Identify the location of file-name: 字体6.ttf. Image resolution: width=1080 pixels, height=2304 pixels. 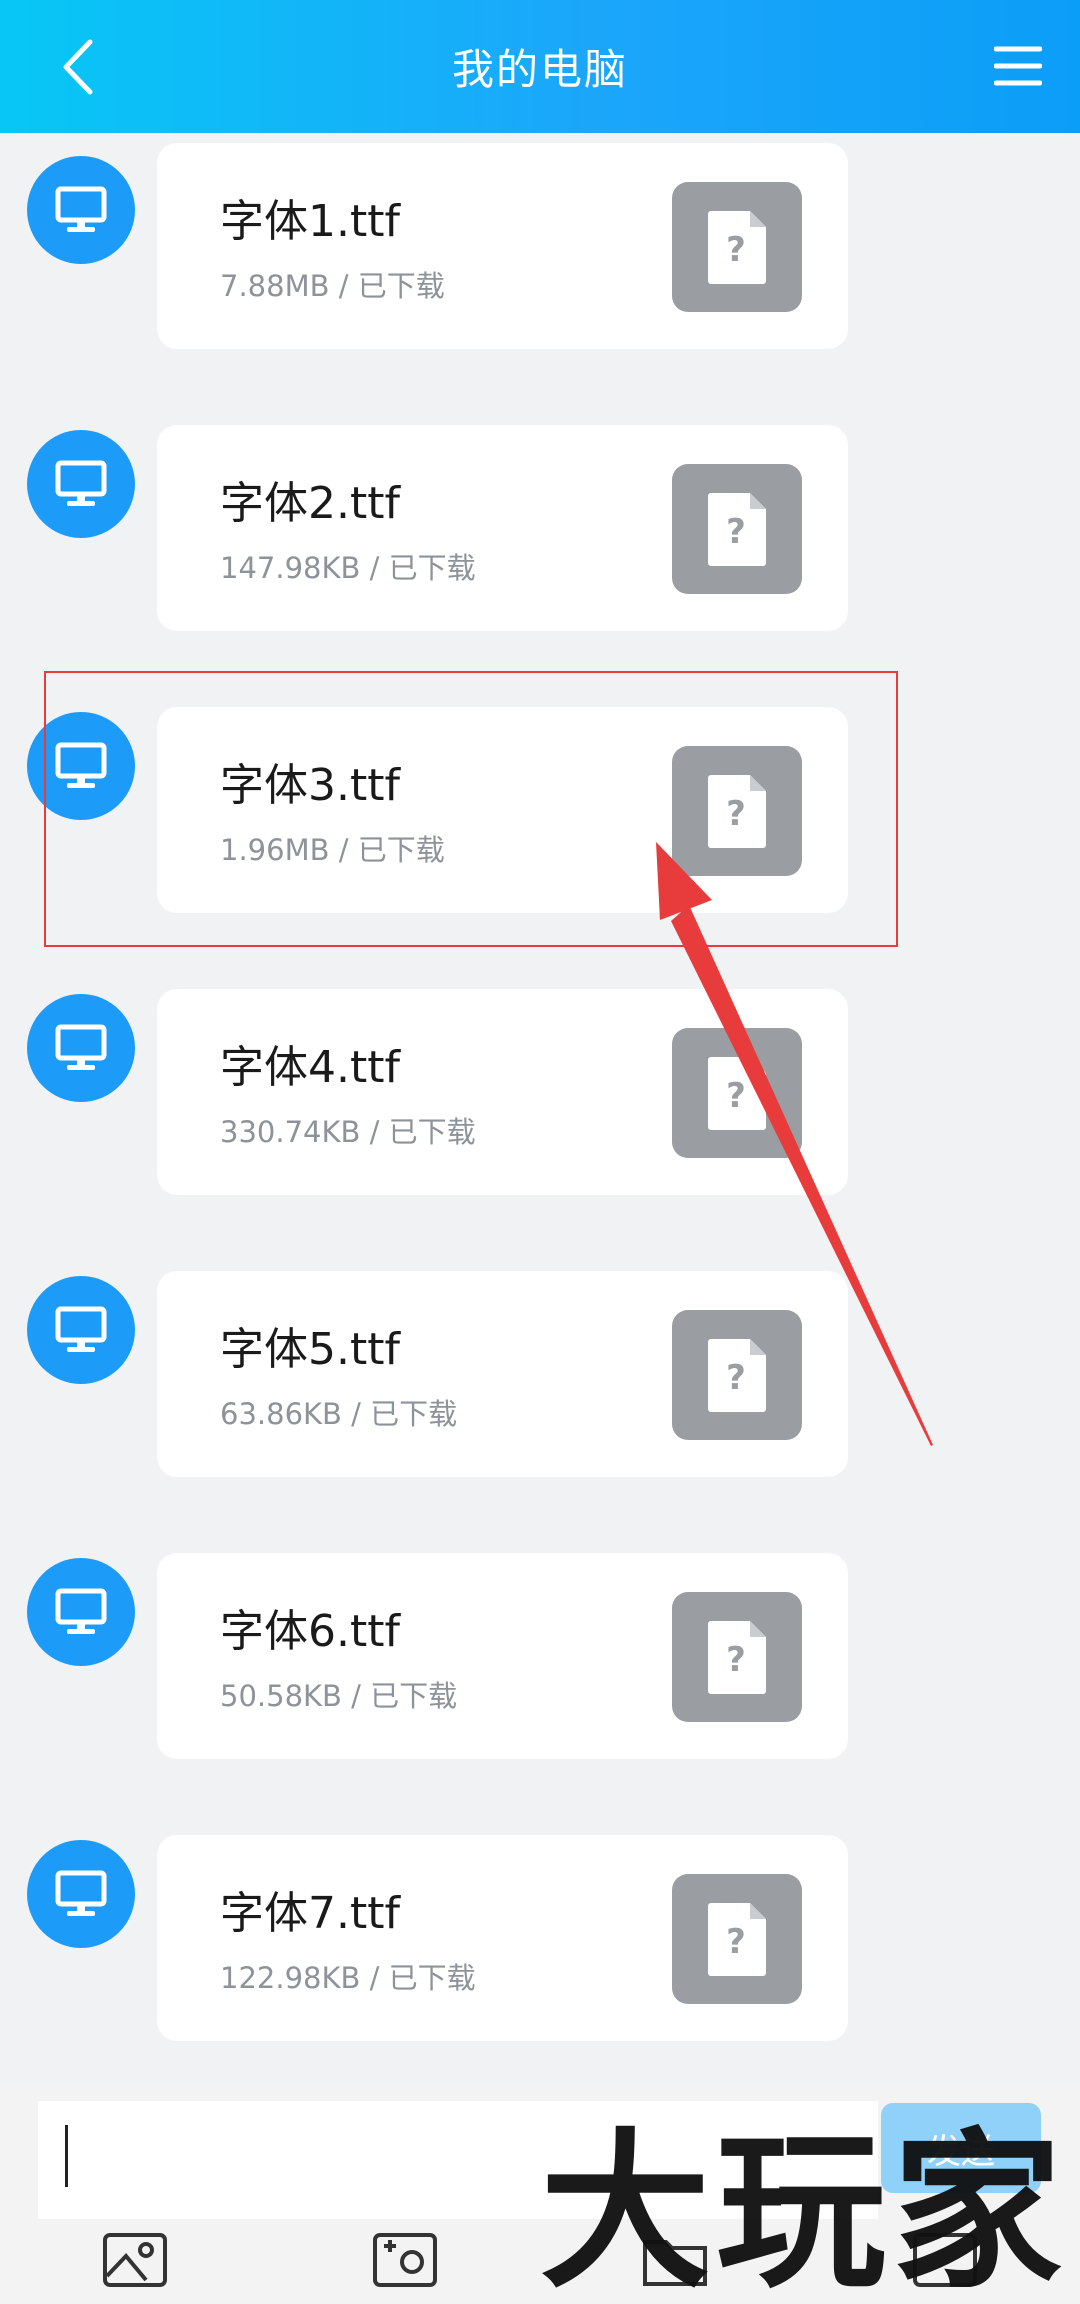
(310, 1631).